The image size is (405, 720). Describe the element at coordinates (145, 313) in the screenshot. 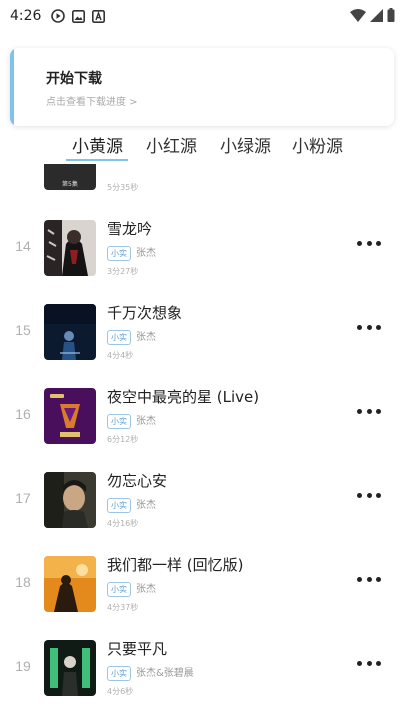

I see `song-title: 千万次想象` at that location.